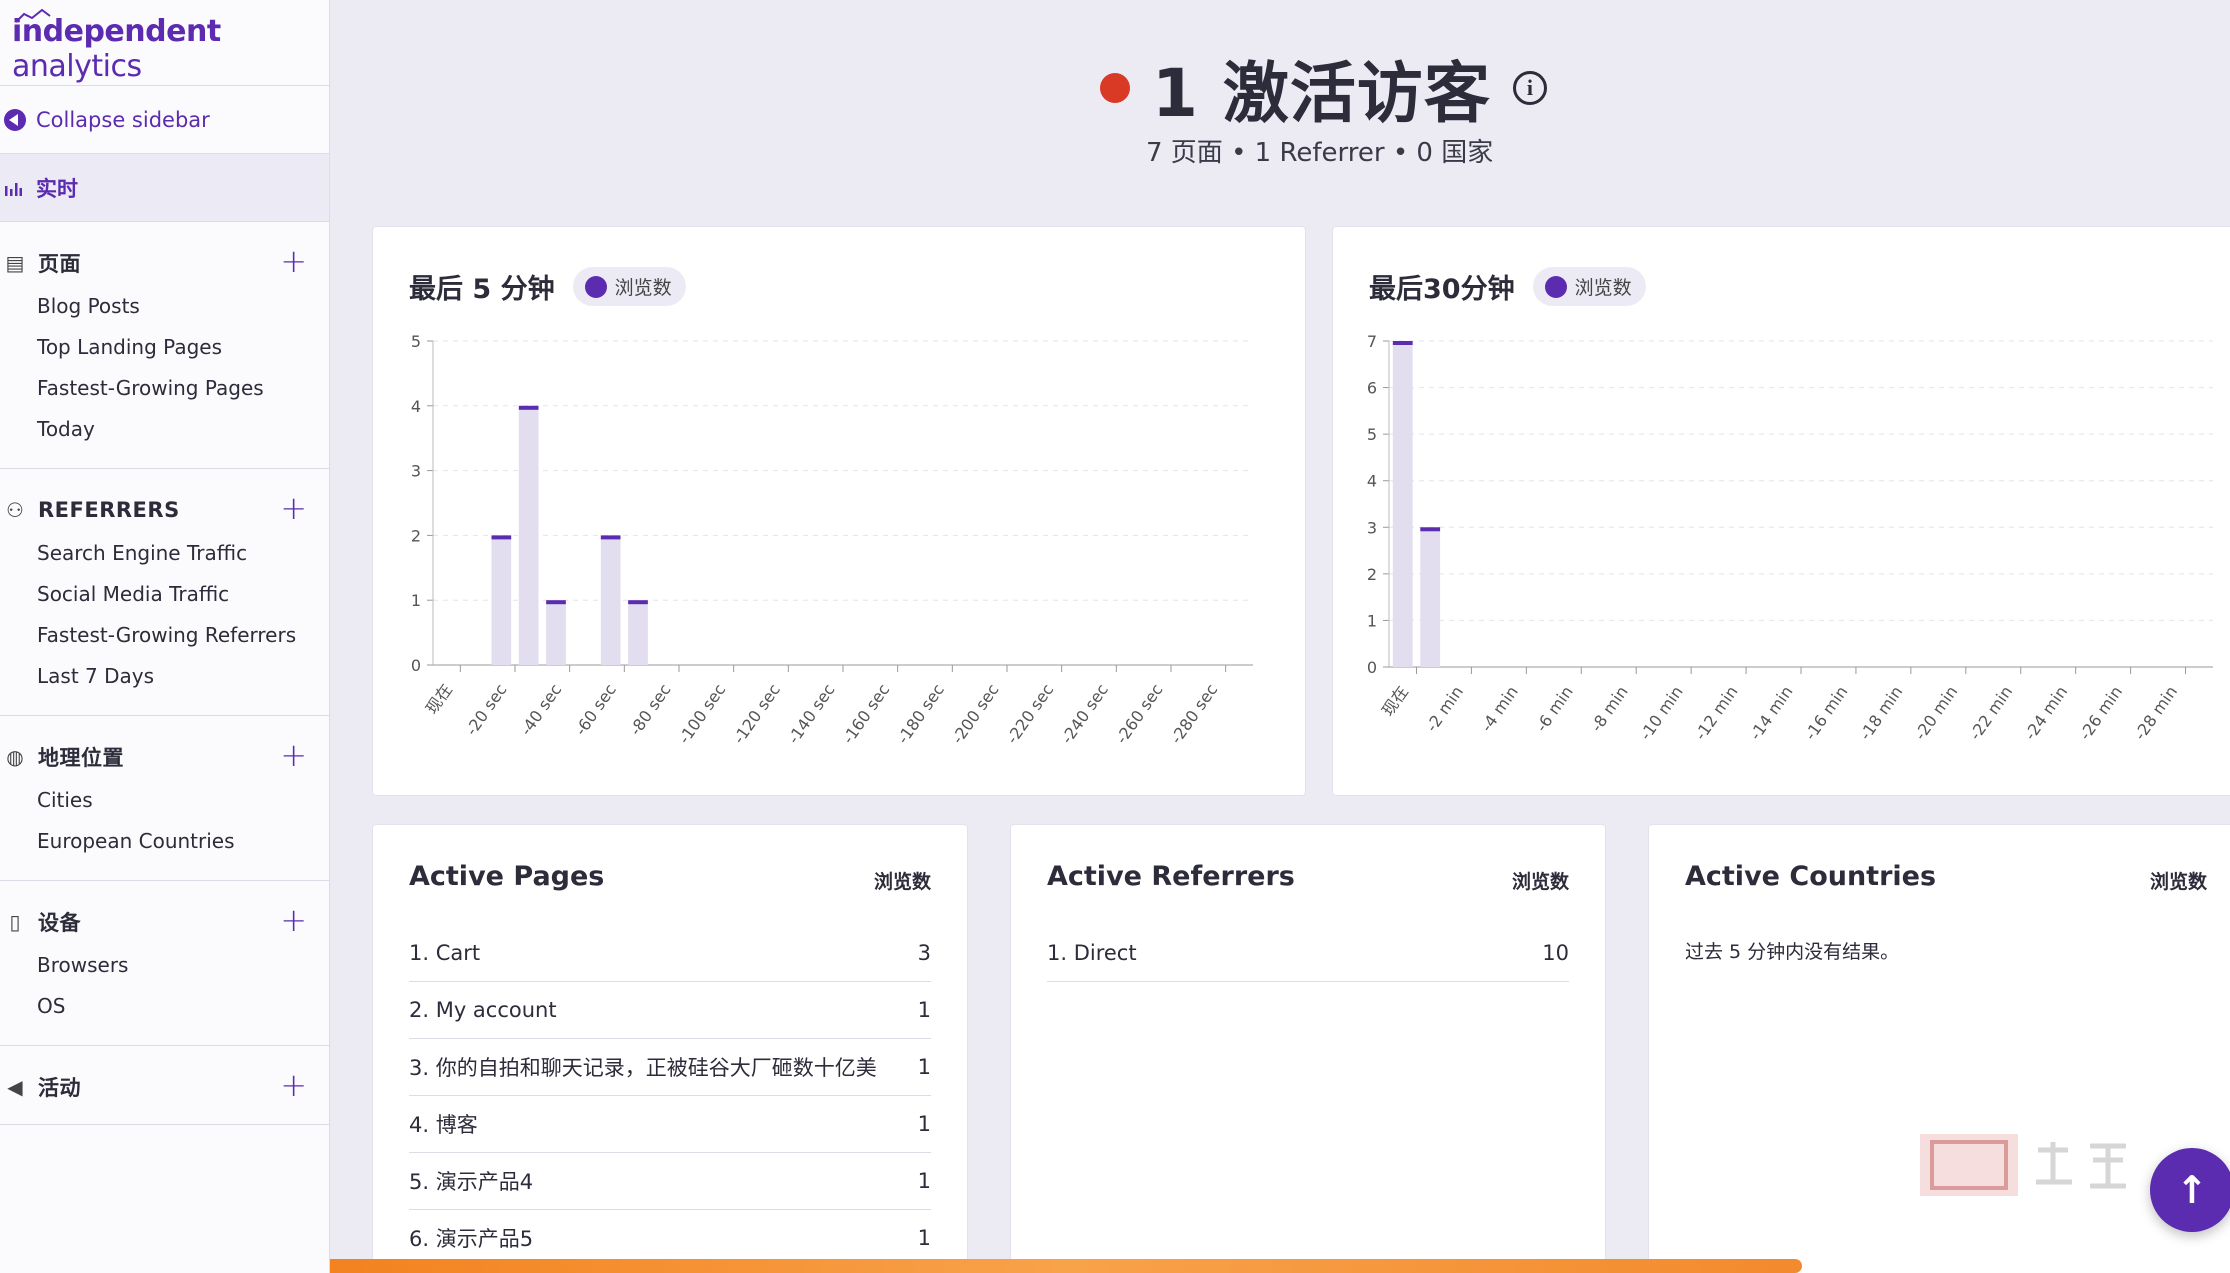 The image size is (2230, 1273). I want to click on sidebar-item: Blog Posts, so click(164, 306).